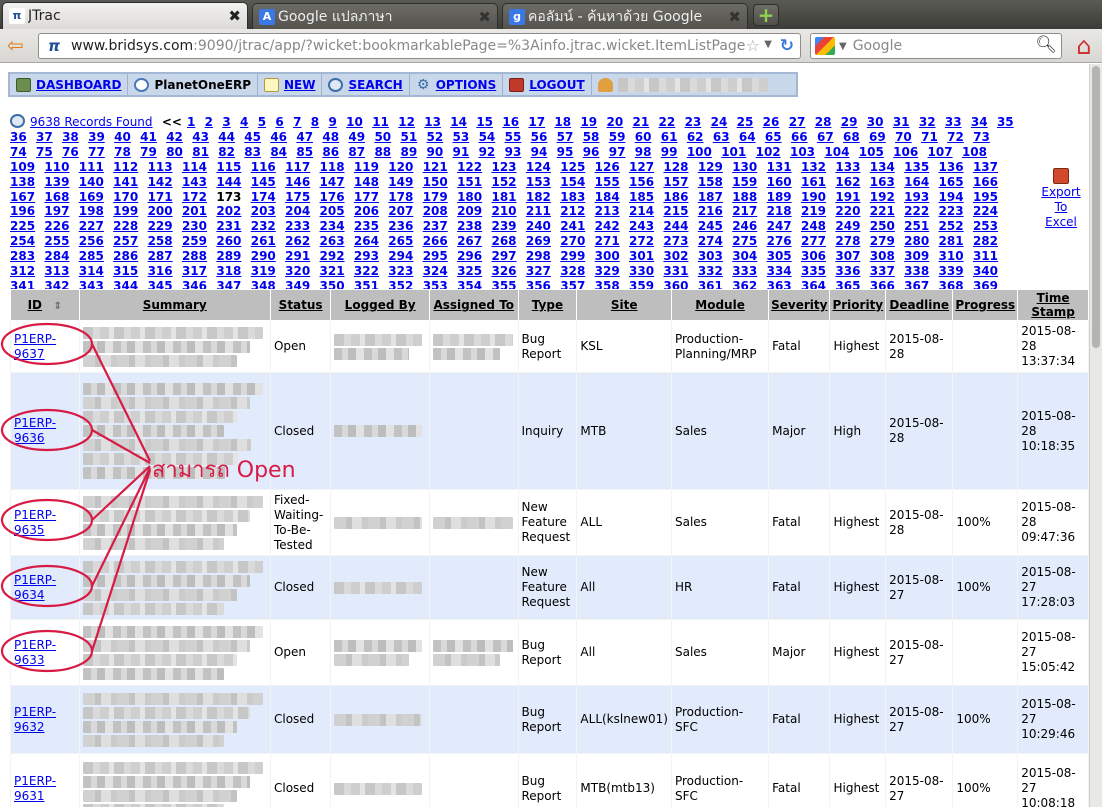 Image resolution: width=1102 pixels, height=807 pixels. Describe the element at coordinates (787, 46) in the screenshot. I see `reload-icon: ↻` at that location.